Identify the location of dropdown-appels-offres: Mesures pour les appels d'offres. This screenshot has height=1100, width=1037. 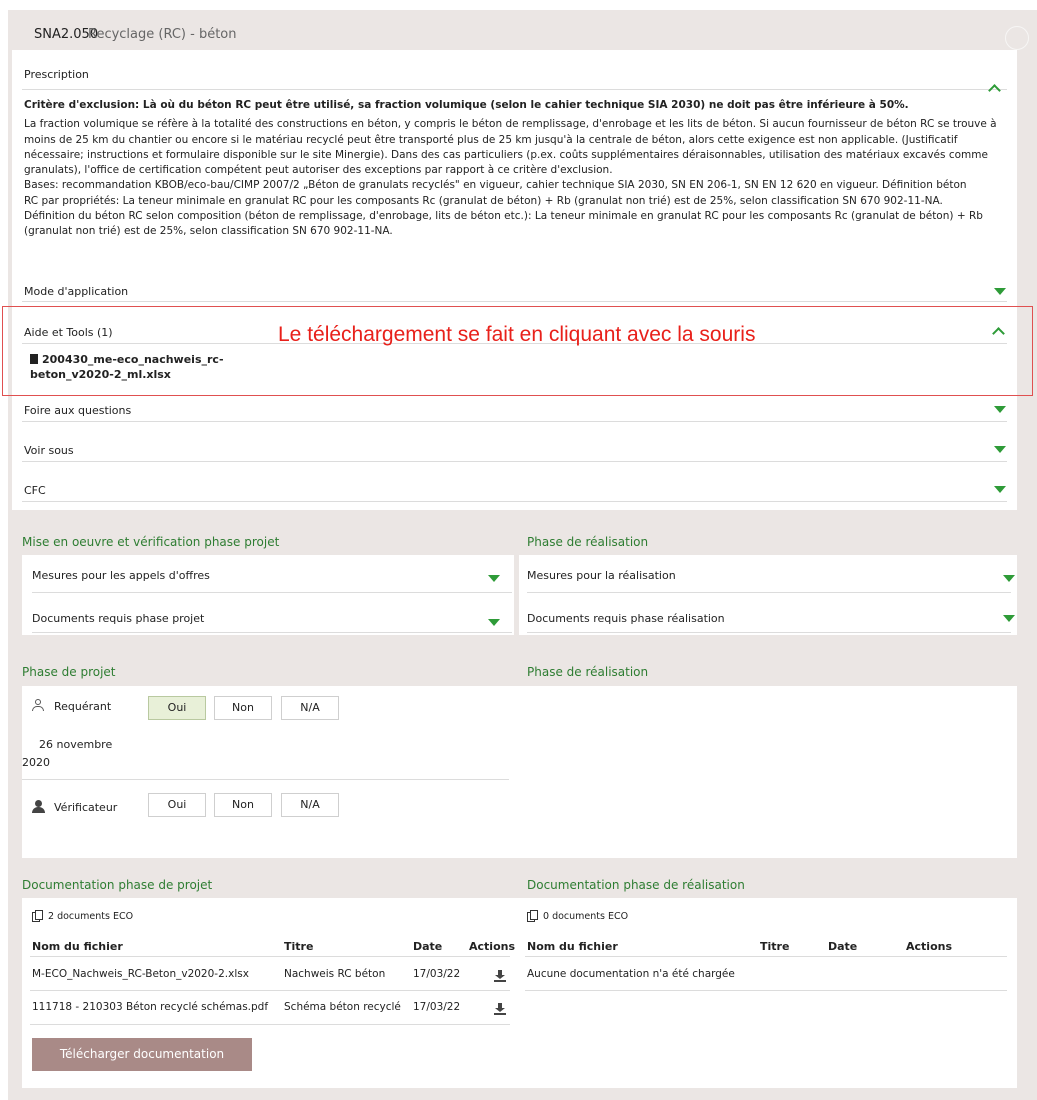
(272, 578).